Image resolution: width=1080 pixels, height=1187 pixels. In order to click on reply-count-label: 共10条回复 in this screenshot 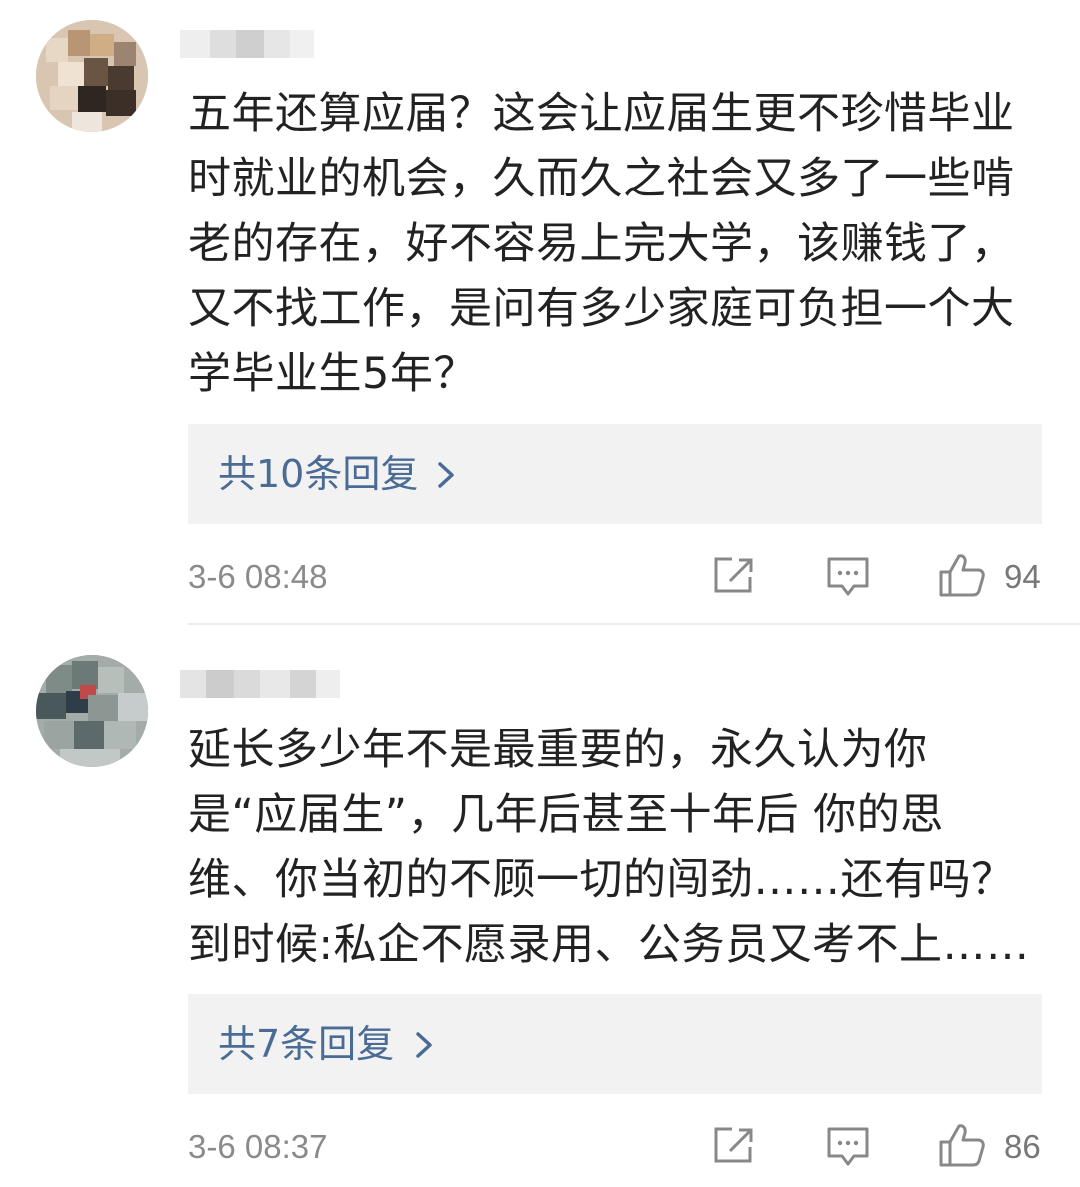, I will do `click(318, 474)`.